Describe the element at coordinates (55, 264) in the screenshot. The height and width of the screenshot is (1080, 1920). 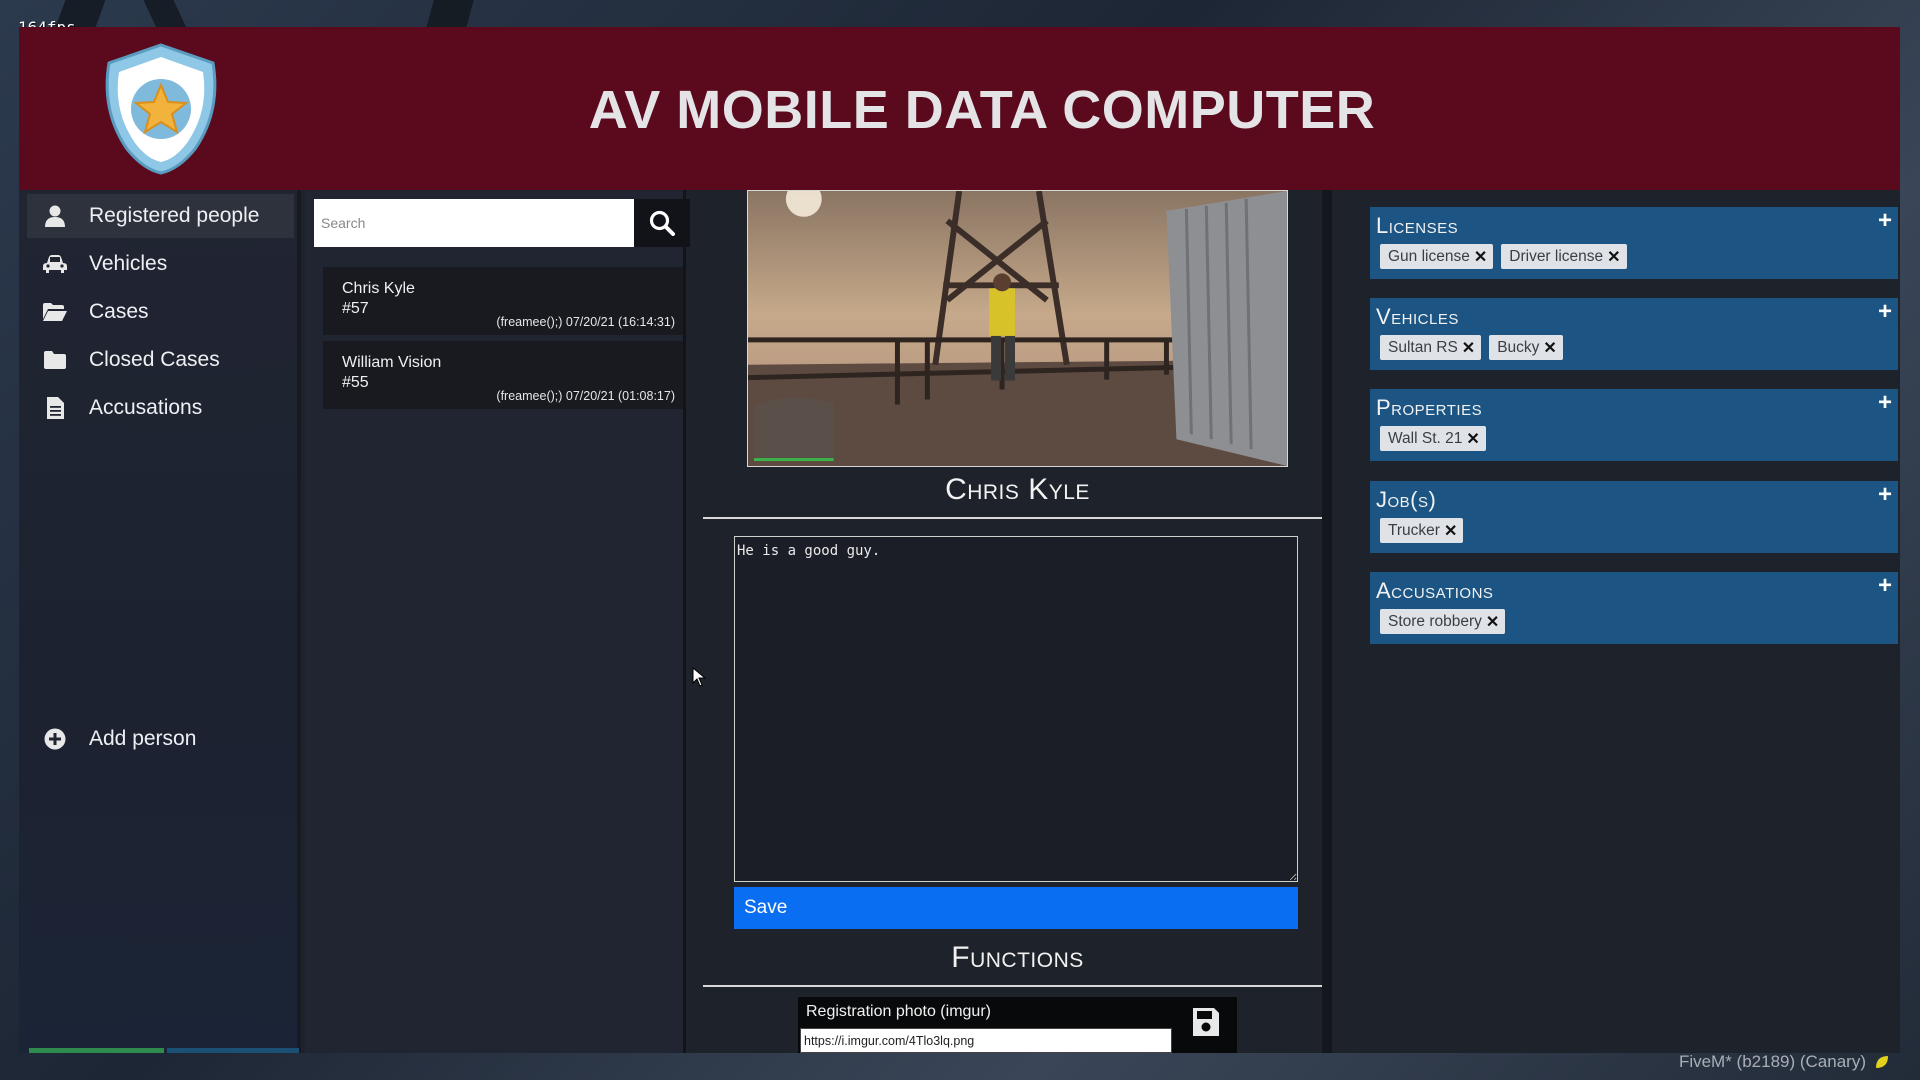
I see `car-icon` at that location.